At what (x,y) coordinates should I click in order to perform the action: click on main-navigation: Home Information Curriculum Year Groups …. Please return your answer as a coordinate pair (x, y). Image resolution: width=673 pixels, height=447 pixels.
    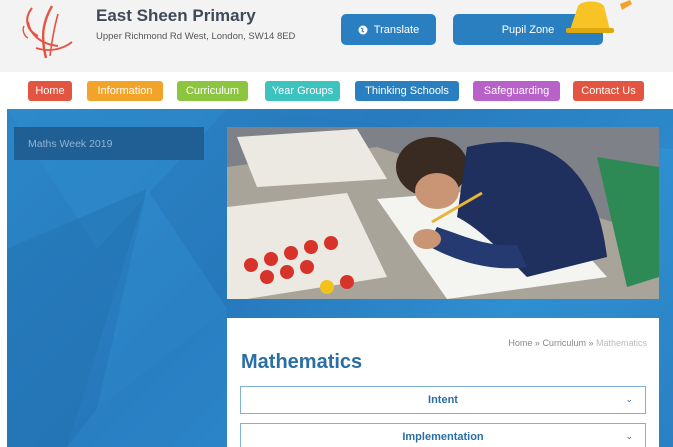
    Looking at the image, I should click on (336, 90).